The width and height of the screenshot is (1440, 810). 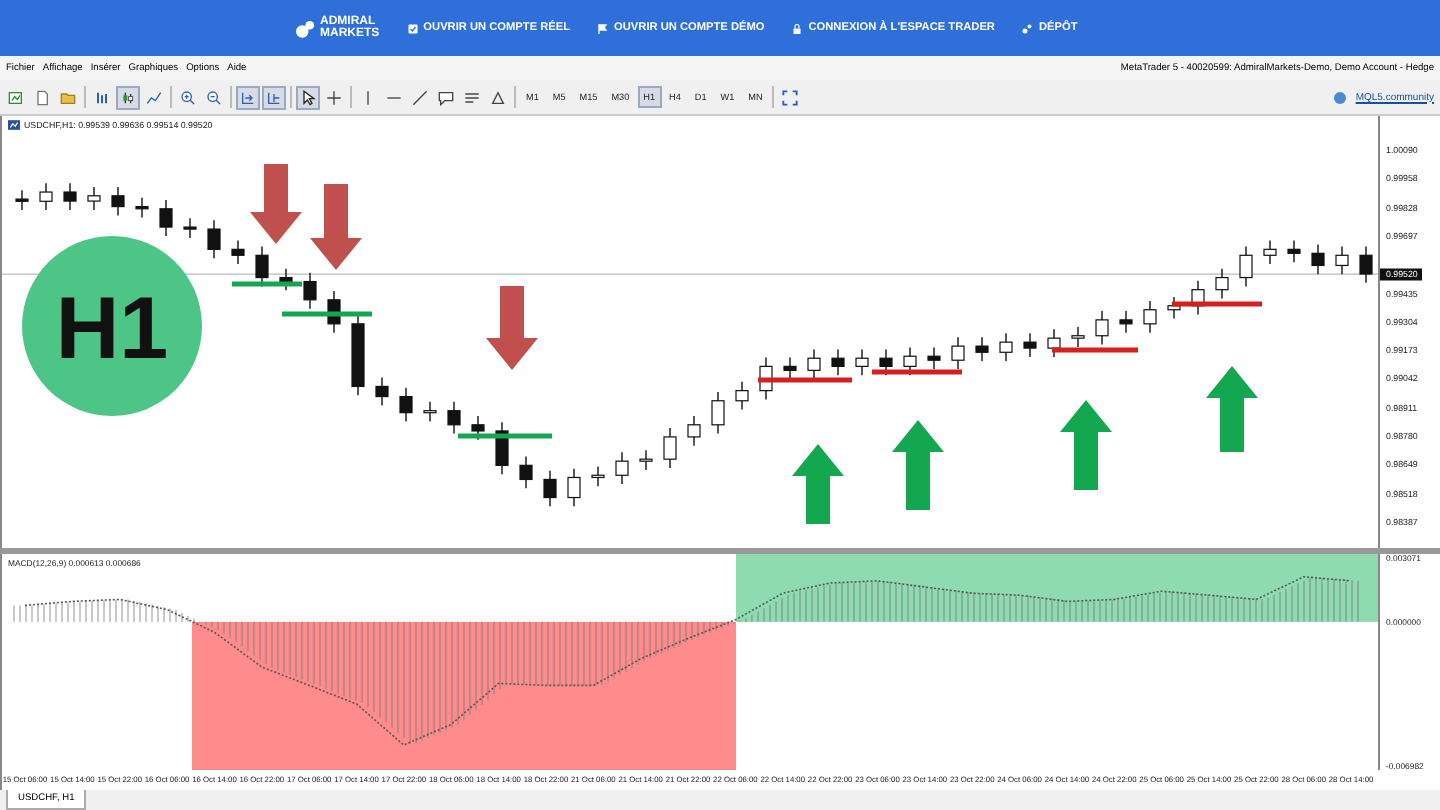 What do you see at coordinates (472, 97) in the screenshot?
I see `channel-icon` at bounding box center [472, 97].